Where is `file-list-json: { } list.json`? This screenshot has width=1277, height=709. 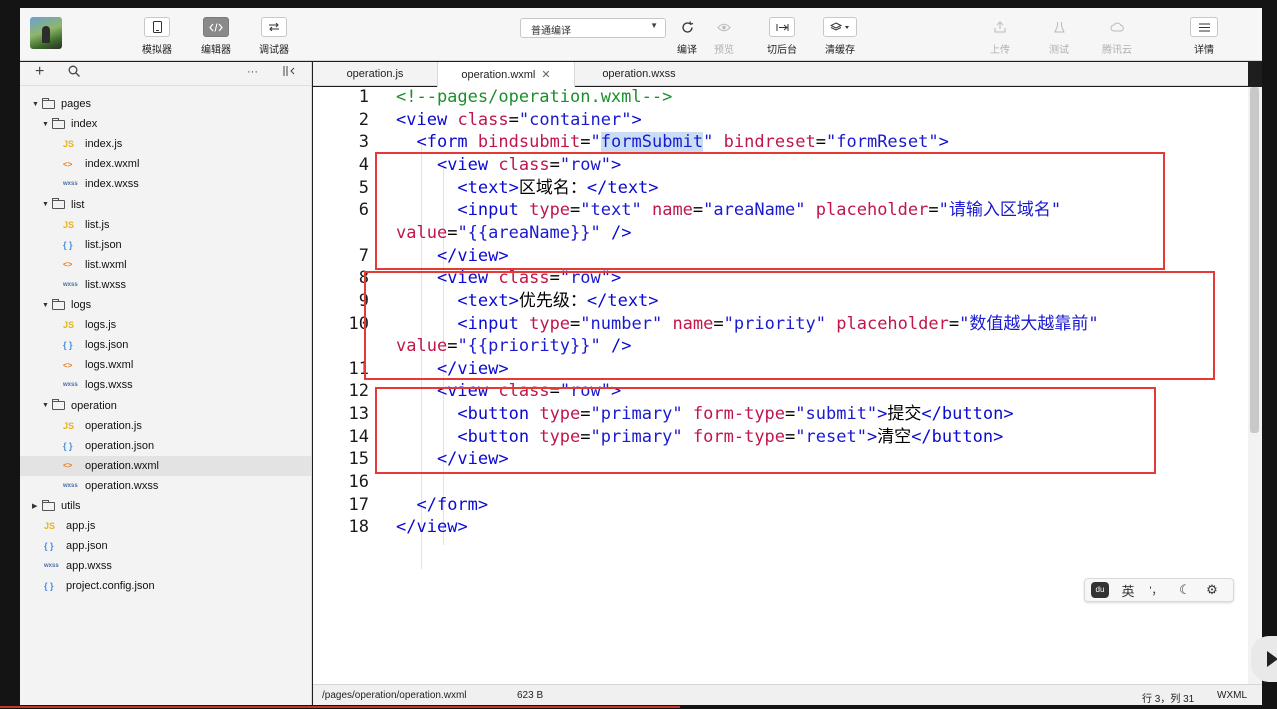 file-list-json: { } list.json is located at coordinates (165, 245).